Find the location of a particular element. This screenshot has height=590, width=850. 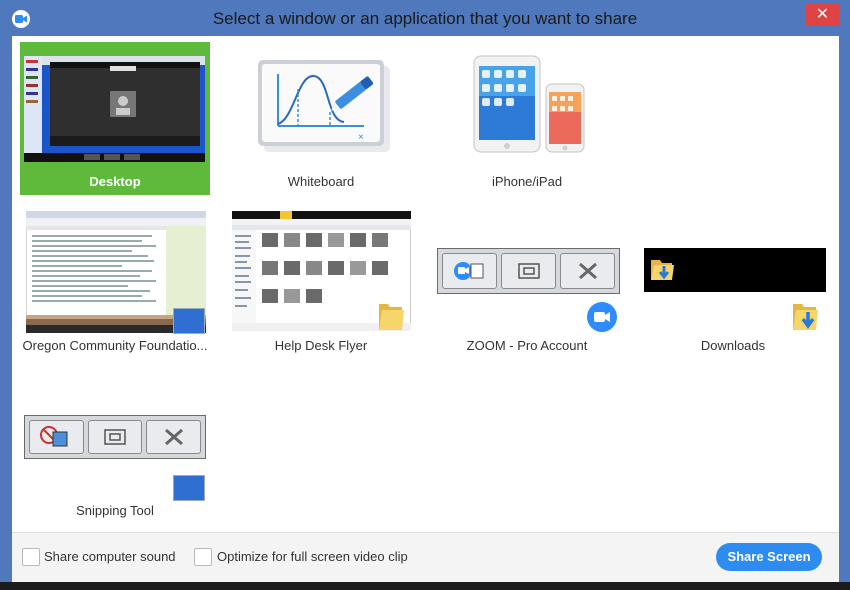

iphone-ipad-thumbnail is located at coordinates (529, 105).